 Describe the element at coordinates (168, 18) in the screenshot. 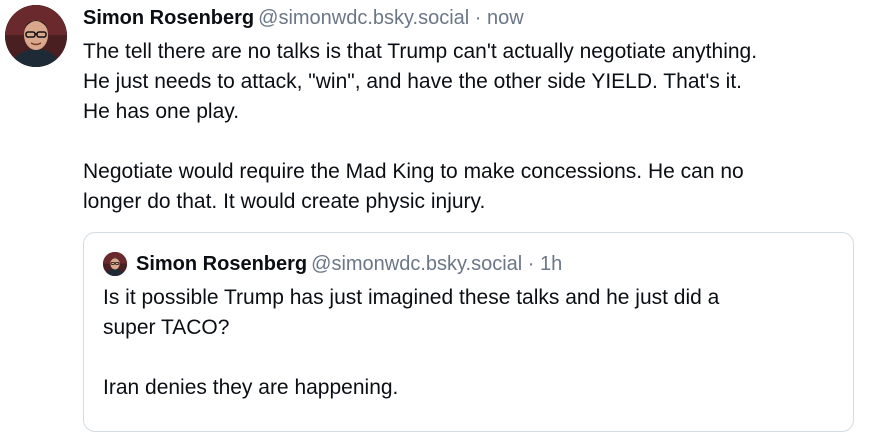

I see `author-name: Simon Rosenberg` at that location.